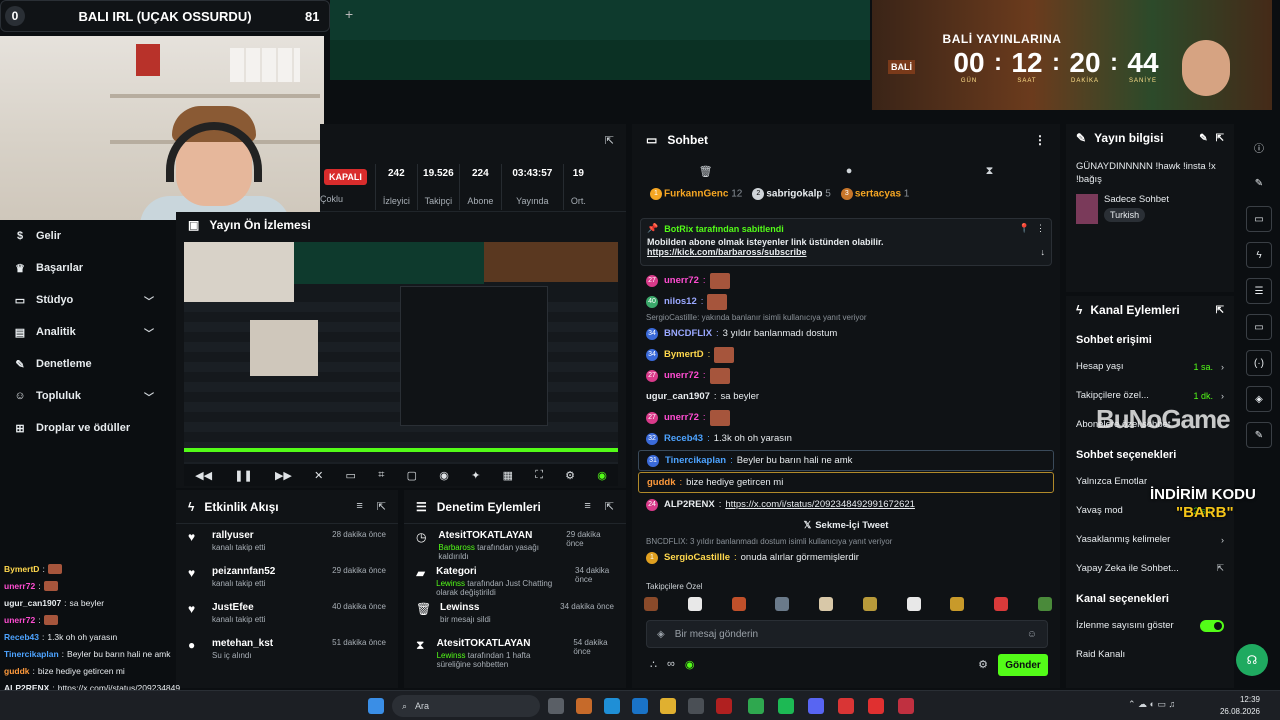  Describe the element at coordinates (695, 460) in the screenshot. I see `chat-username: Tinercikaplan` at that location.